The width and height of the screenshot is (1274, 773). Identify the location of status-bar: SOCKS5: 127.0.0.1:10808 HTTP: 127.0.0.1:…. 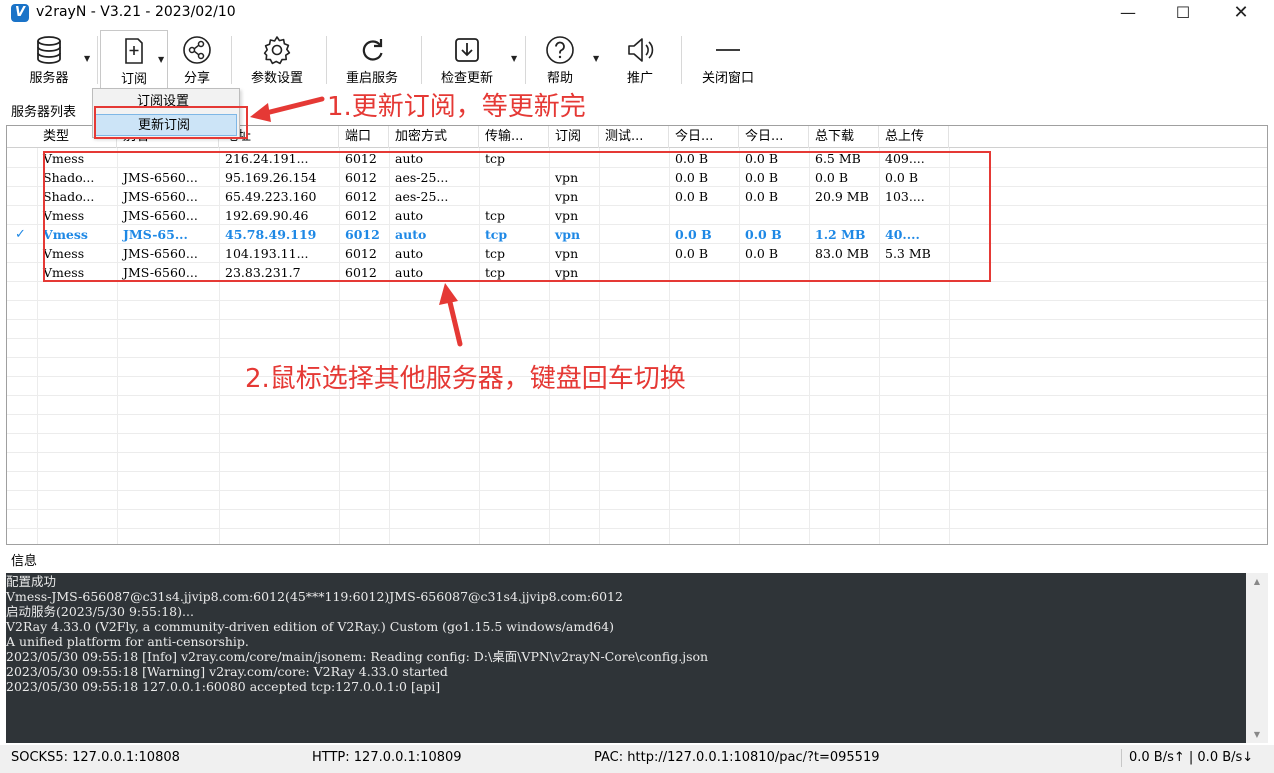
(637, 759).